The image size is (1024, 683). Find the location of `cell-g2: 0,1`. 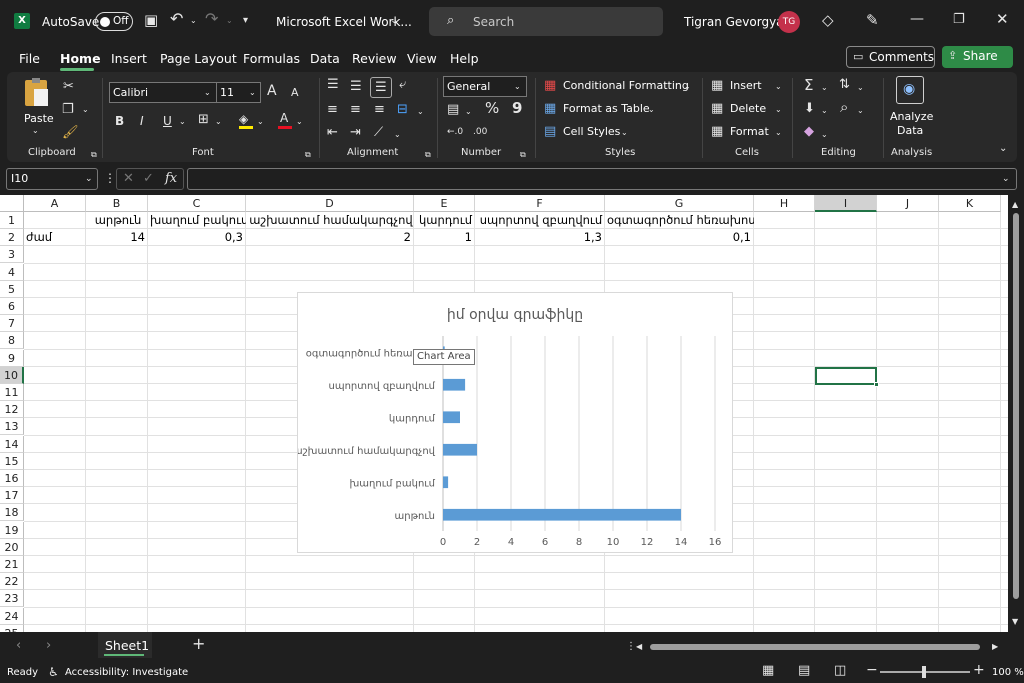

cell-g2: 0,1 is located at coordinates (679, 237).